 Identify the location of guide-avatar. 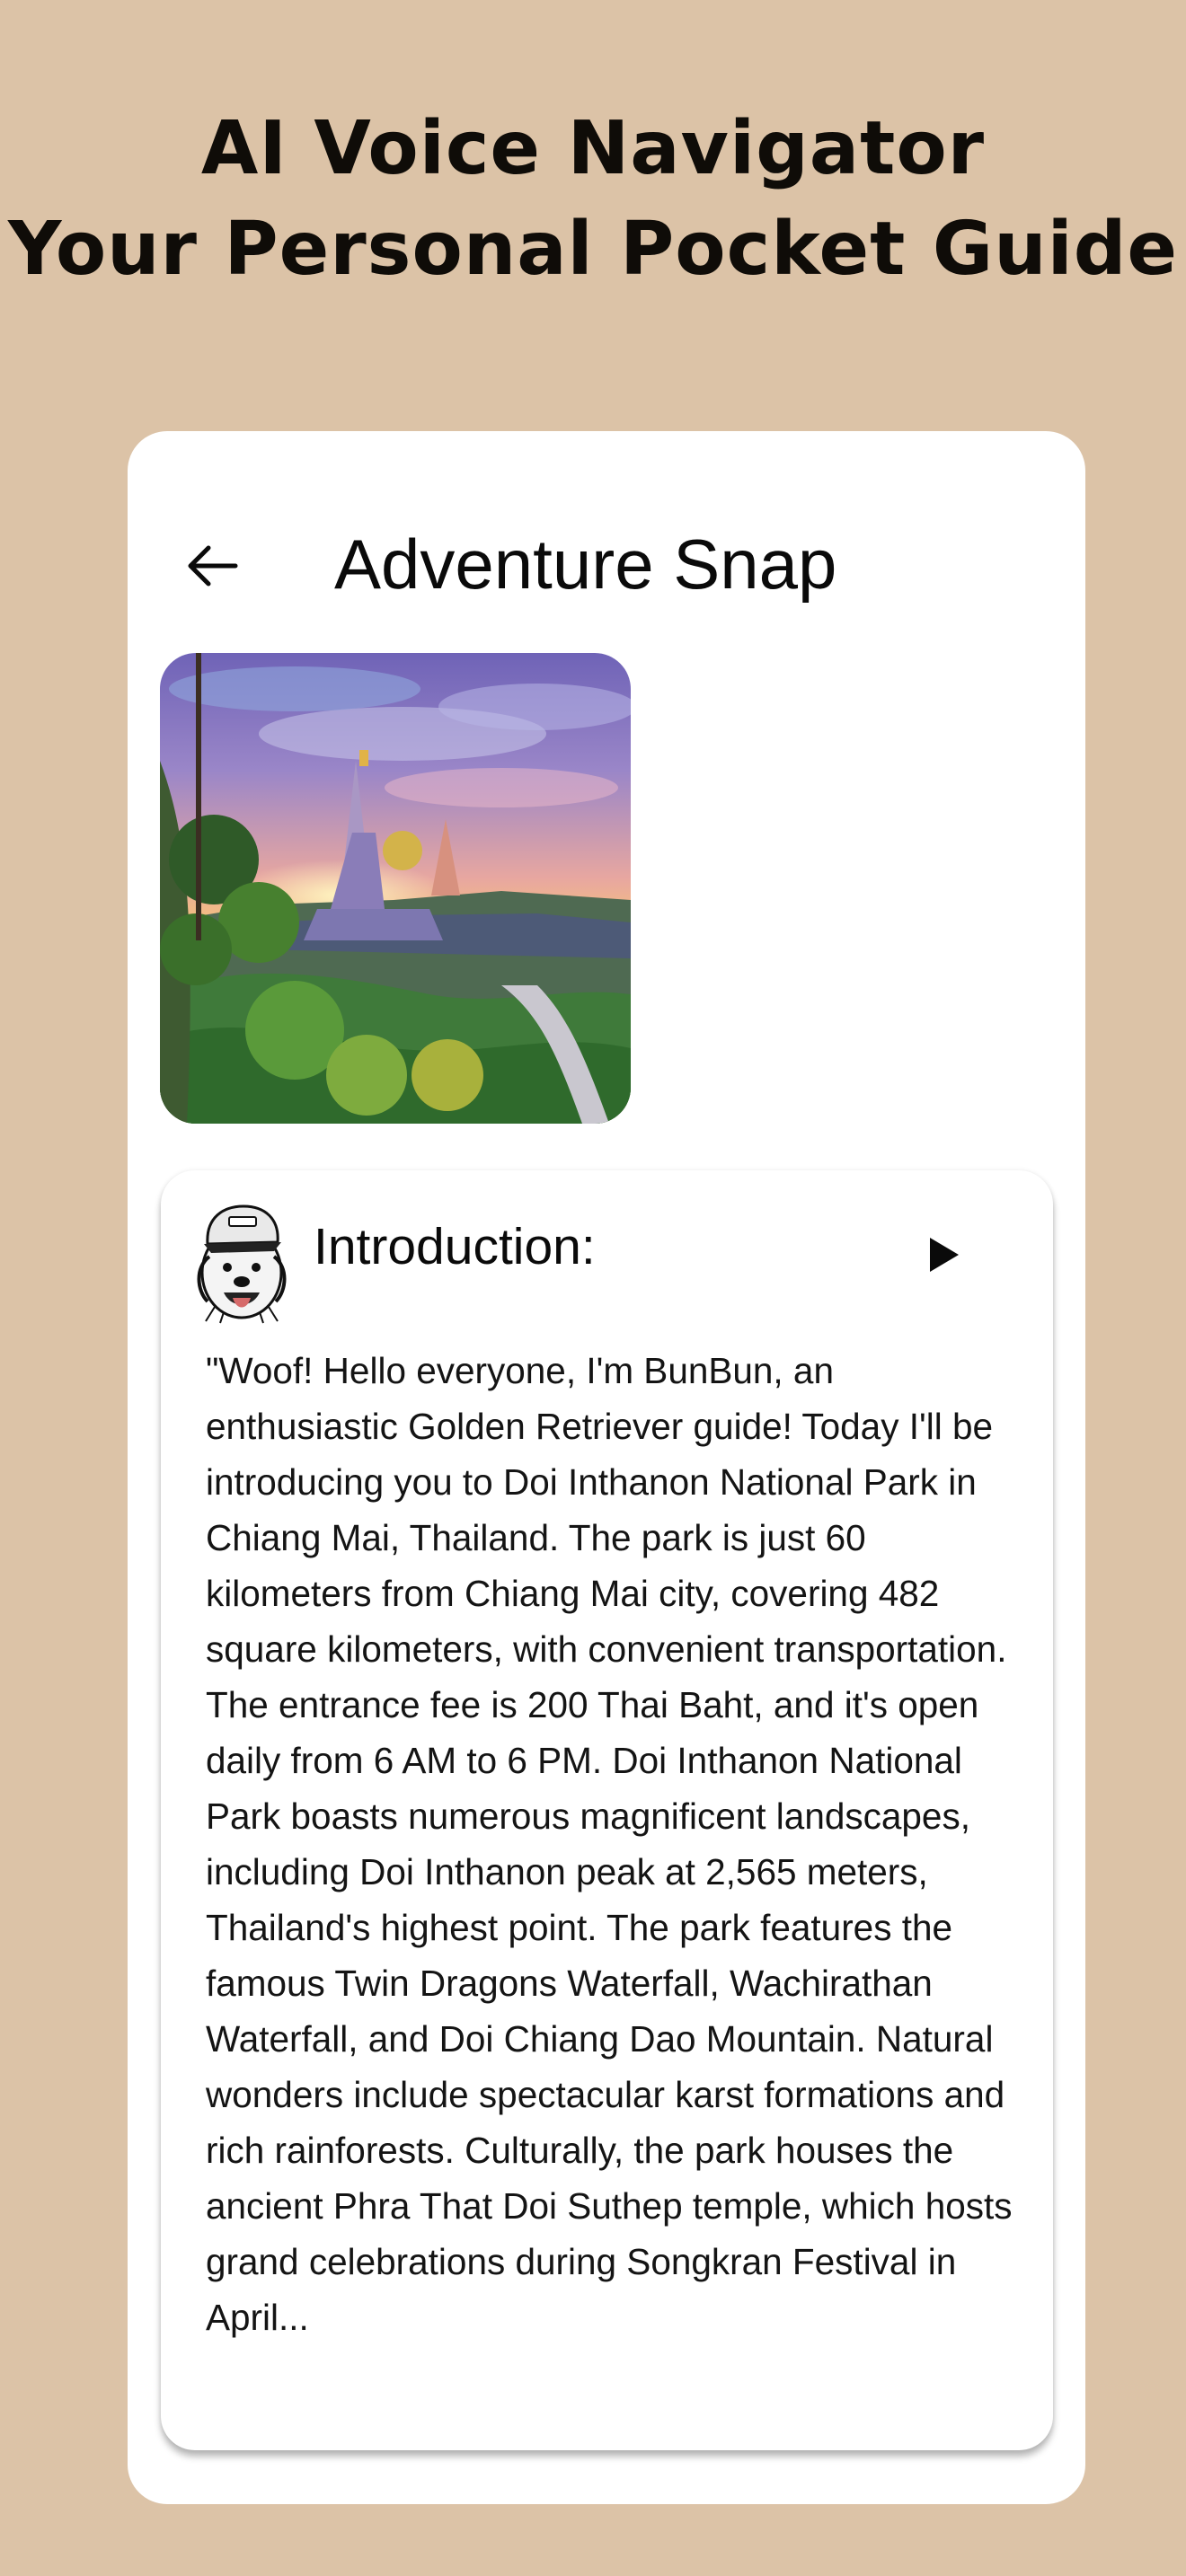
(242, 1257).